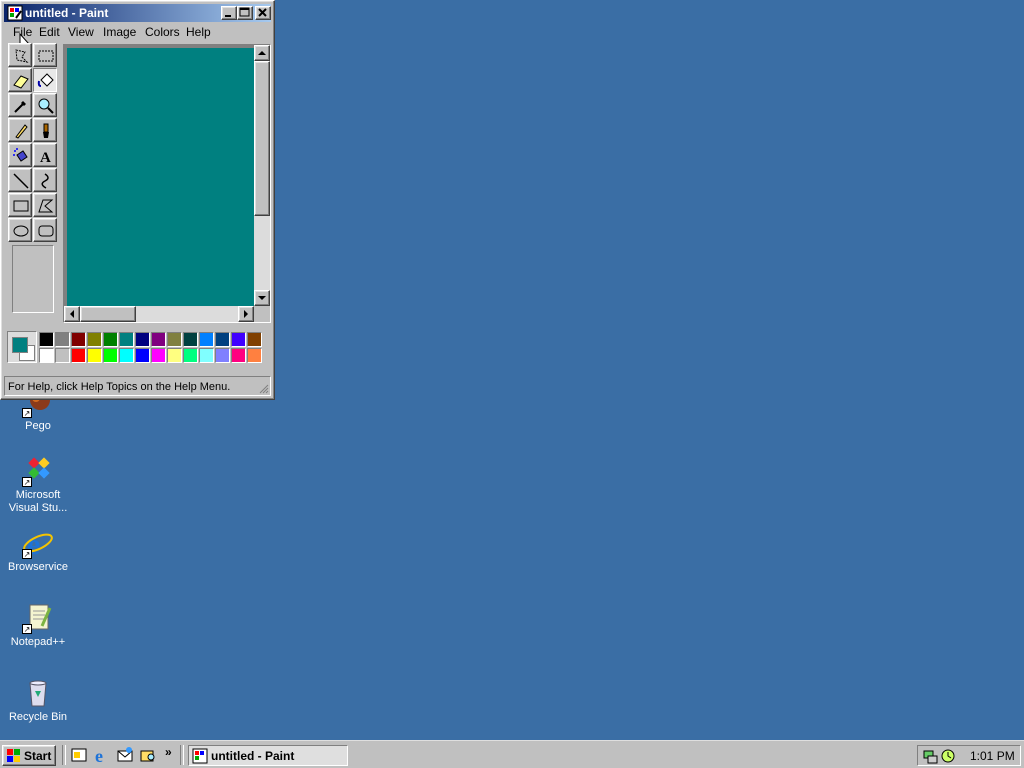 Image resolution: width=1024 pixels, height=768 pixels. What do you see at coordinates (930, 756) in the screenshot?
I see `network-icon` at bounding box center [930, 756].